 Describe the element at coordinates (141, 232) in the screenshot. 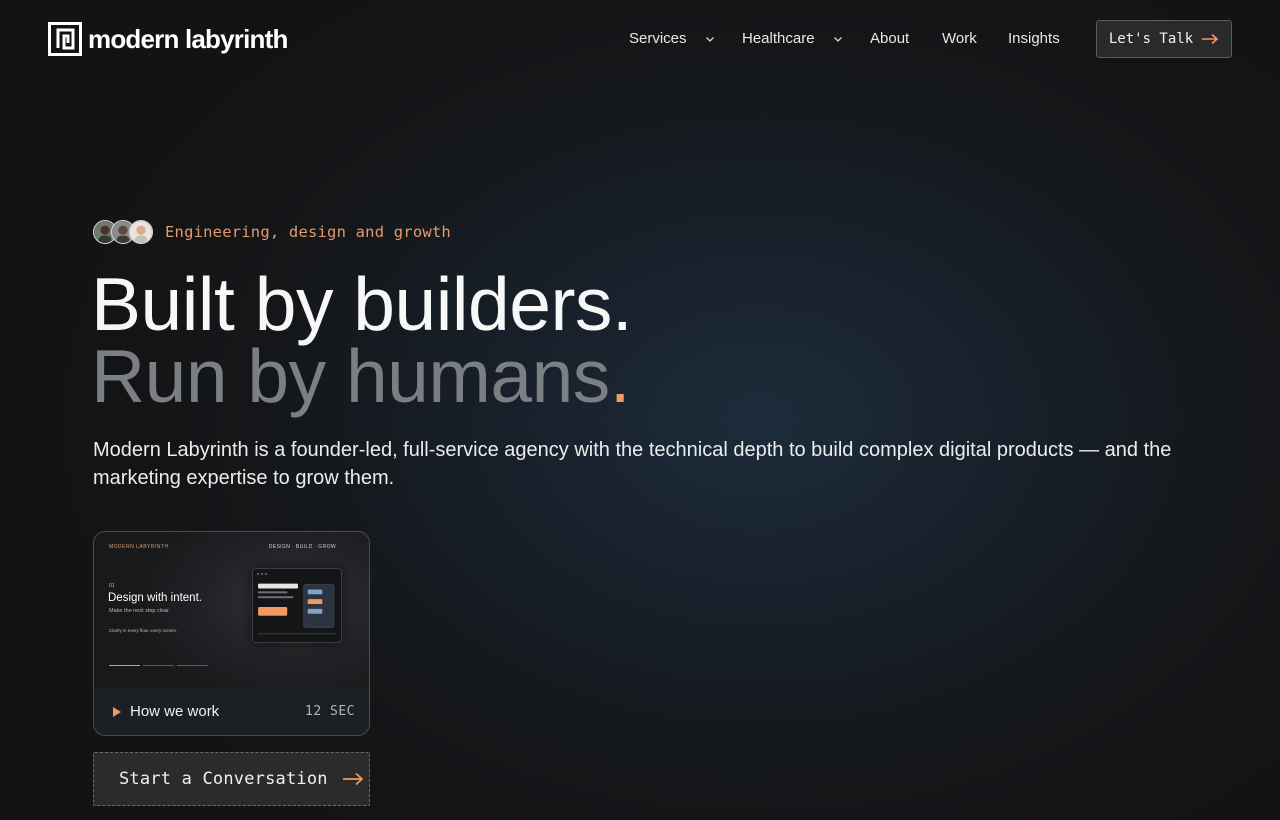

I see `avatar` at that location.